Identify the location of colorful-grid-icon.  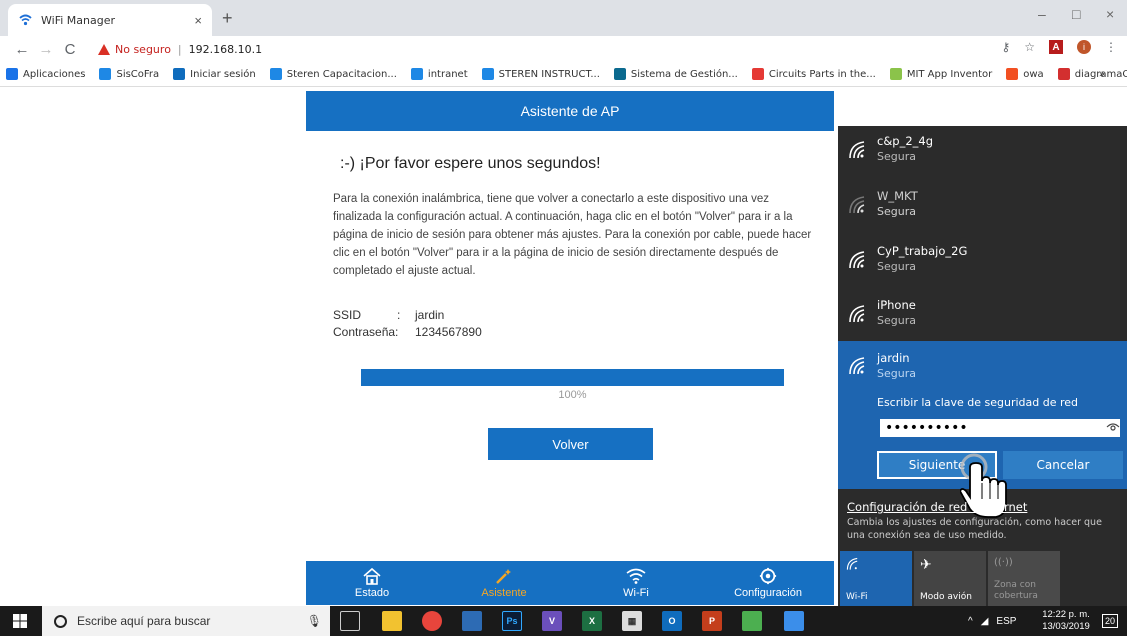
(757, 74).